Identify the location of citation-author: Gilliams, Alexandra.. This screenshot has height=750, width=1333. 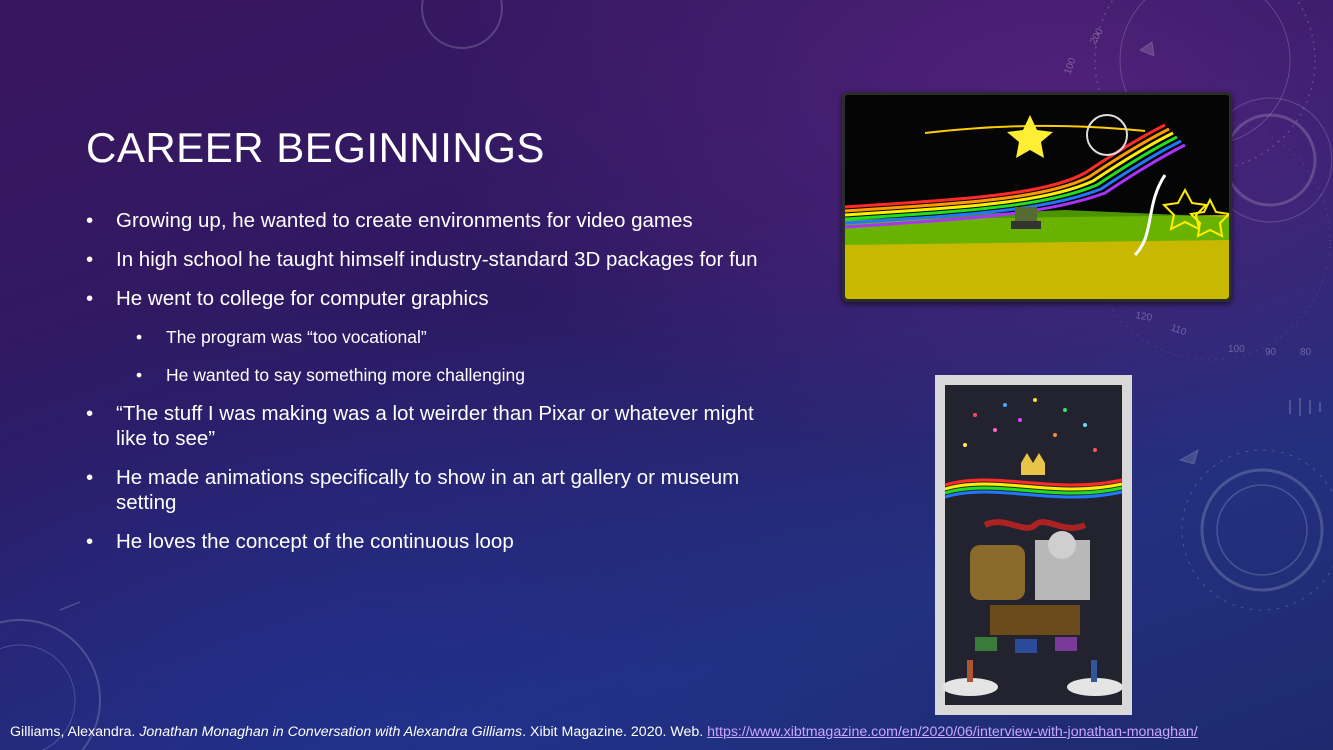
(75, 732).